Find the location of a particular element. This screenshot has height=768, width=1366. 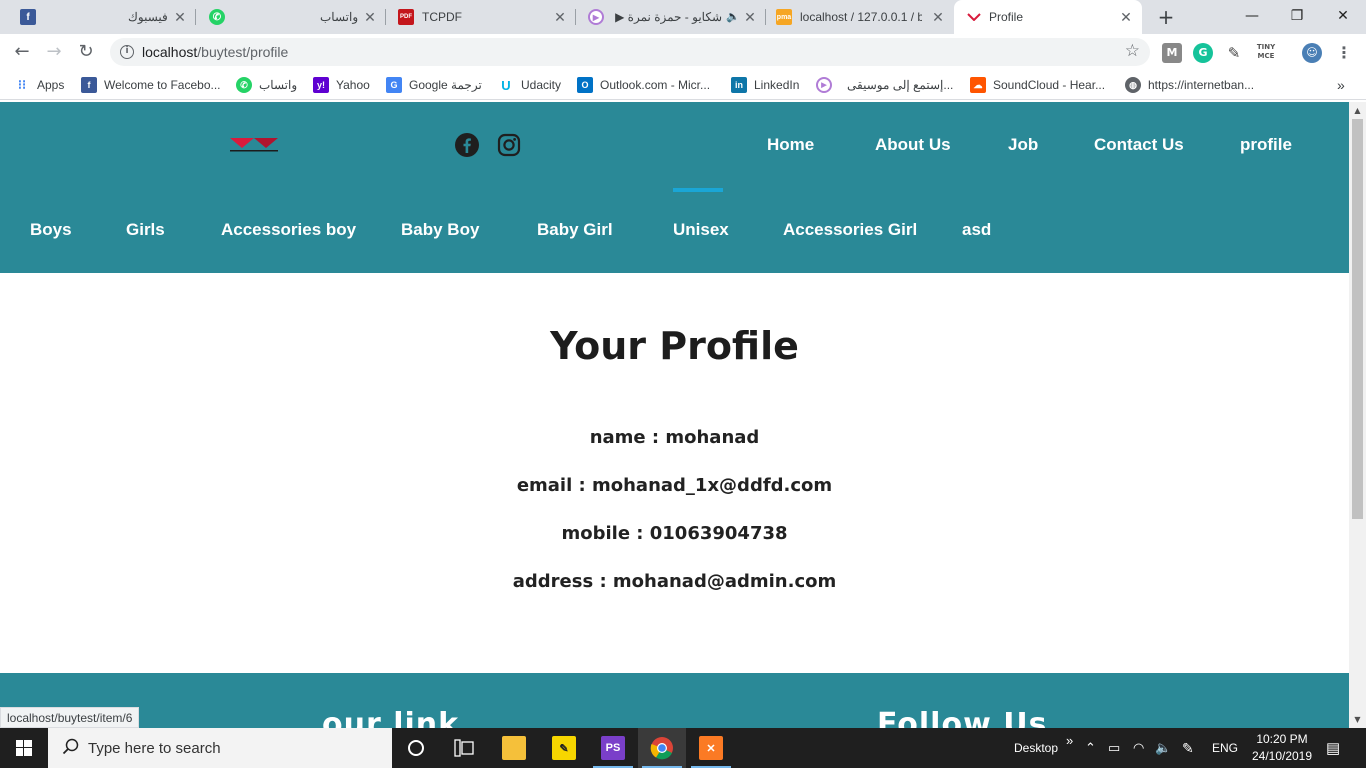

new-tab-button: + is located at coordinates (1166, 17).